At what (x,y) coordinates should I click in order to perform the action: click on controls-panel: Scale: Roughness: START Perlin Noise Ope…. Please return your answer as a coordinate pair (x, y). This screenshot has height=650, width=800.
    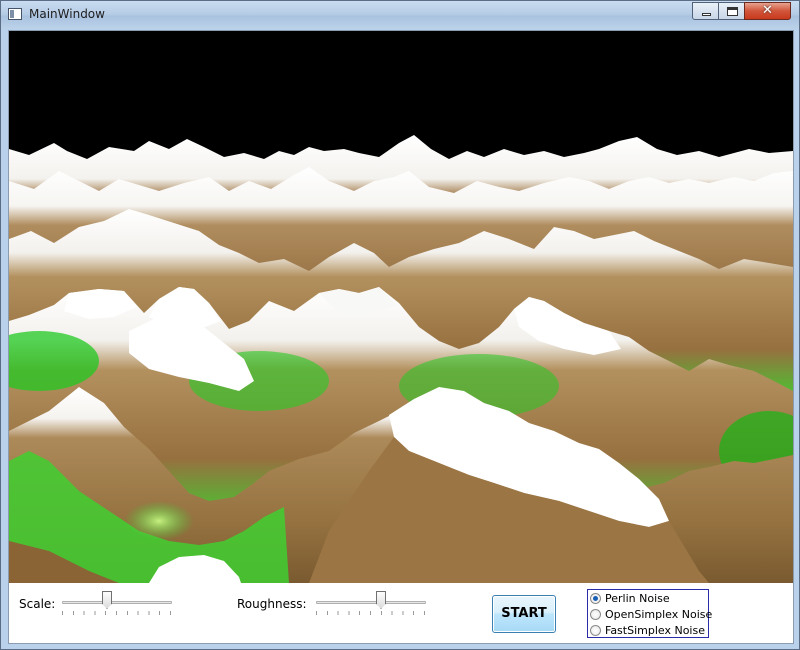
    Looking at the image, I should click on (401, 613).